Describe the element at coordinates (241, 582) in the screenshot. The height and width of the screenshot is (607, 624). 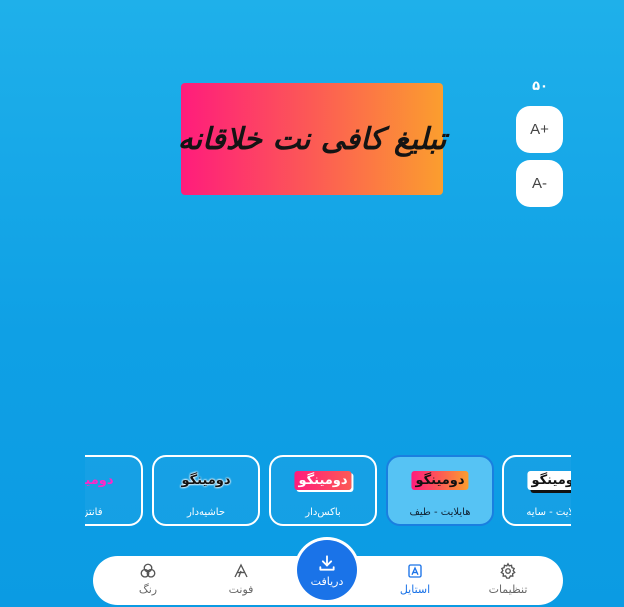
I see `nav-font: فونت` at that location.